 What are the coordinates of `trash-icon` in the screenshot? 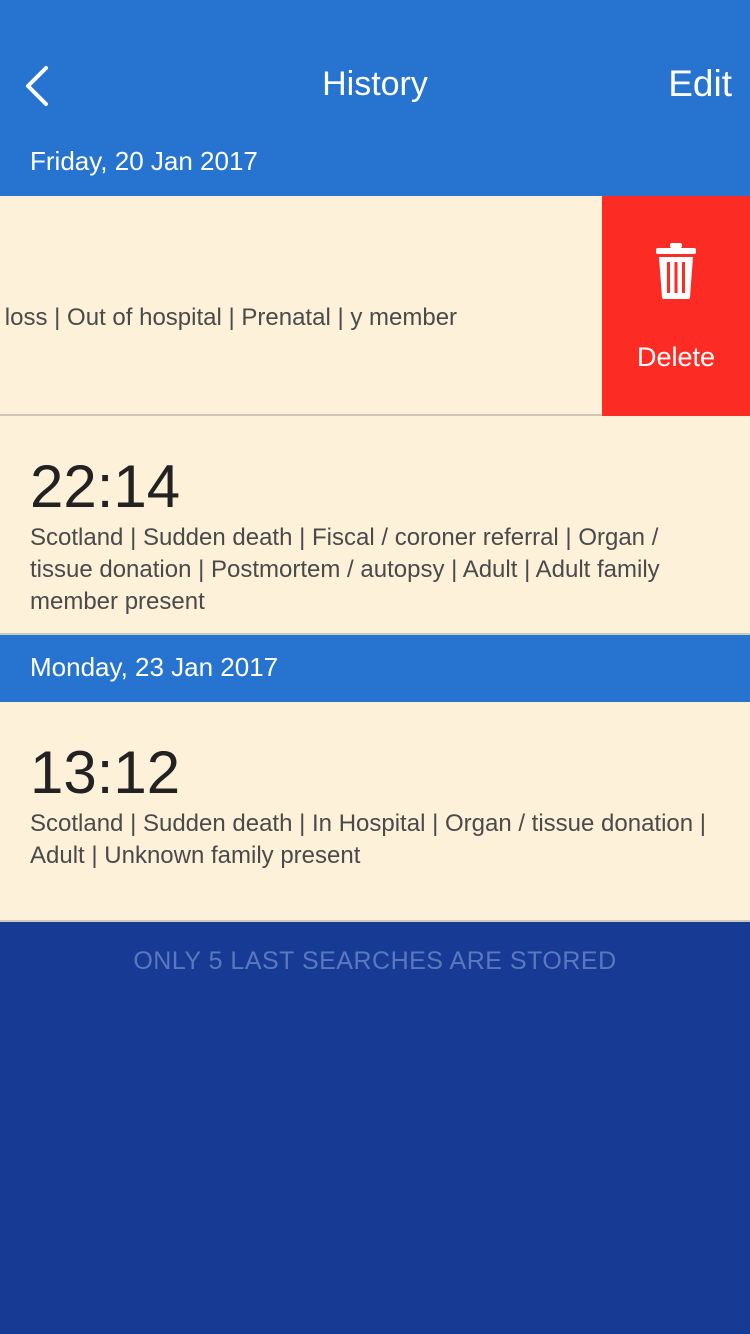 It's located at (676, 271).